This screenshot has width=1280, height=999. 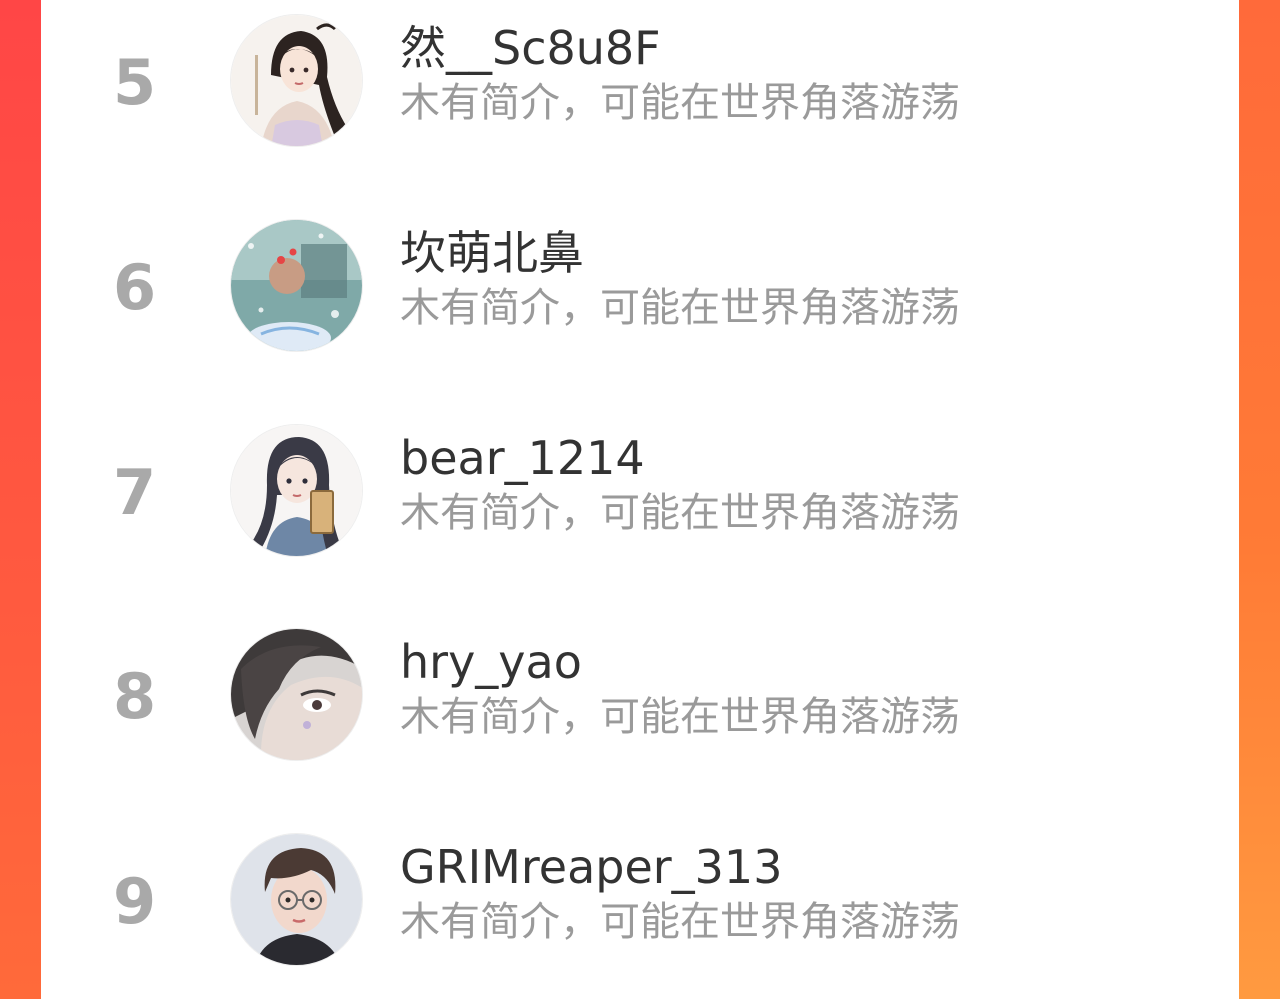 I want to click on rank-number: 7, so click(x=135, y=492).